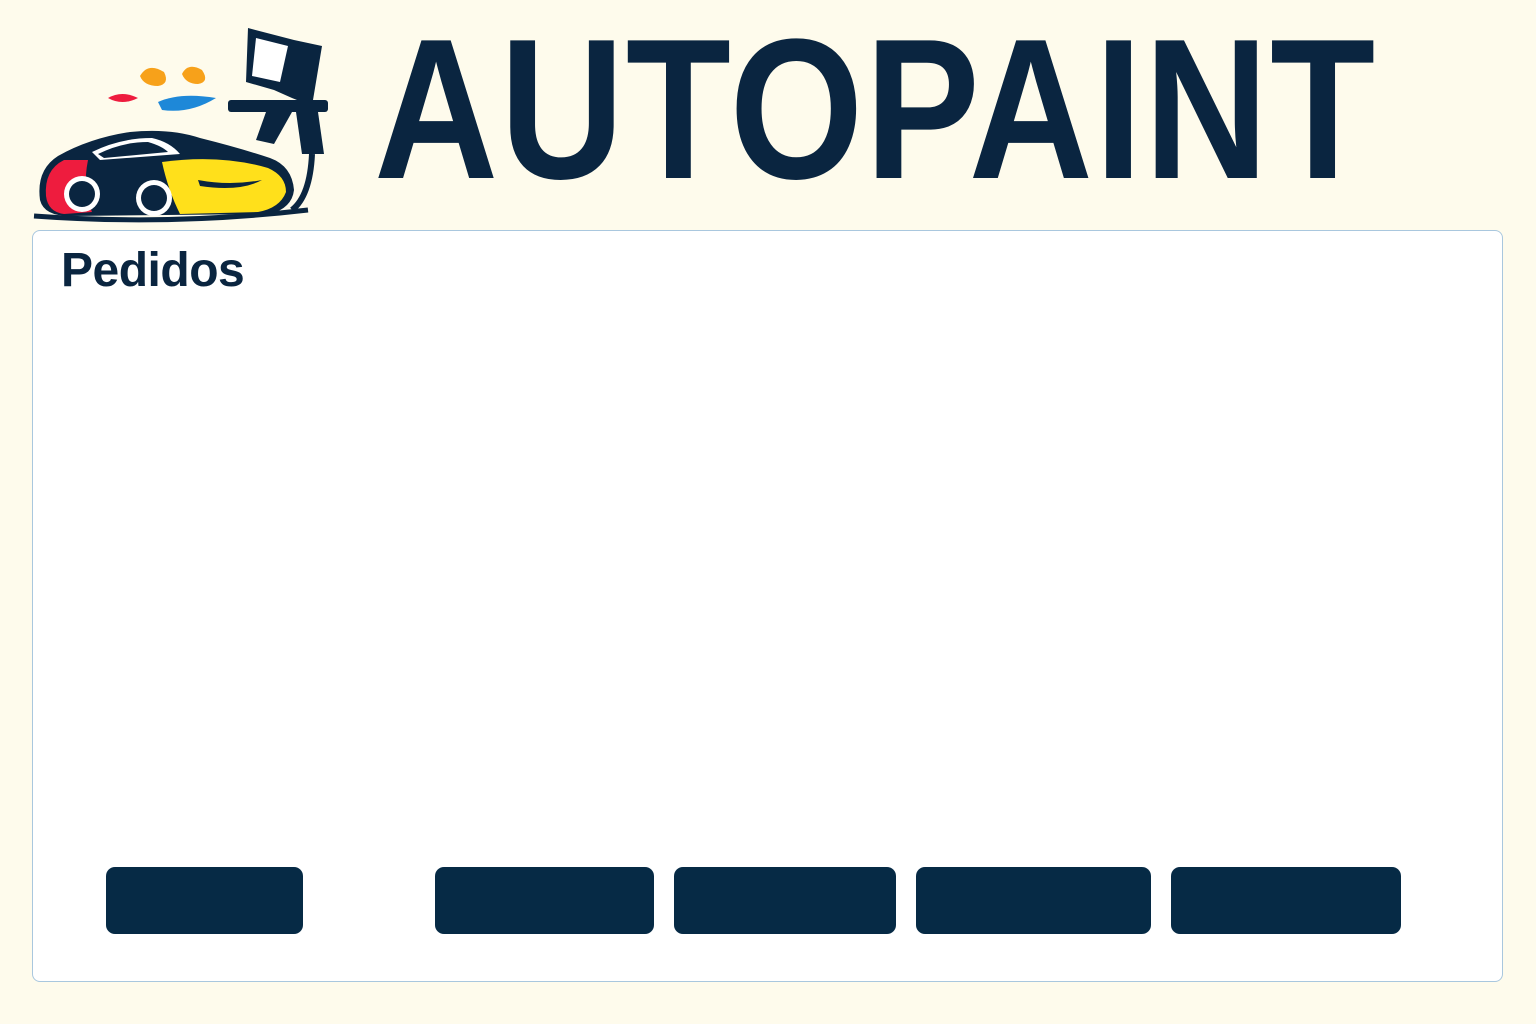 The image size is (1536, 1024). Describe the element at coordinates (180, 125) in the screenshot. I see `car-spray-gun-logo` at that location.